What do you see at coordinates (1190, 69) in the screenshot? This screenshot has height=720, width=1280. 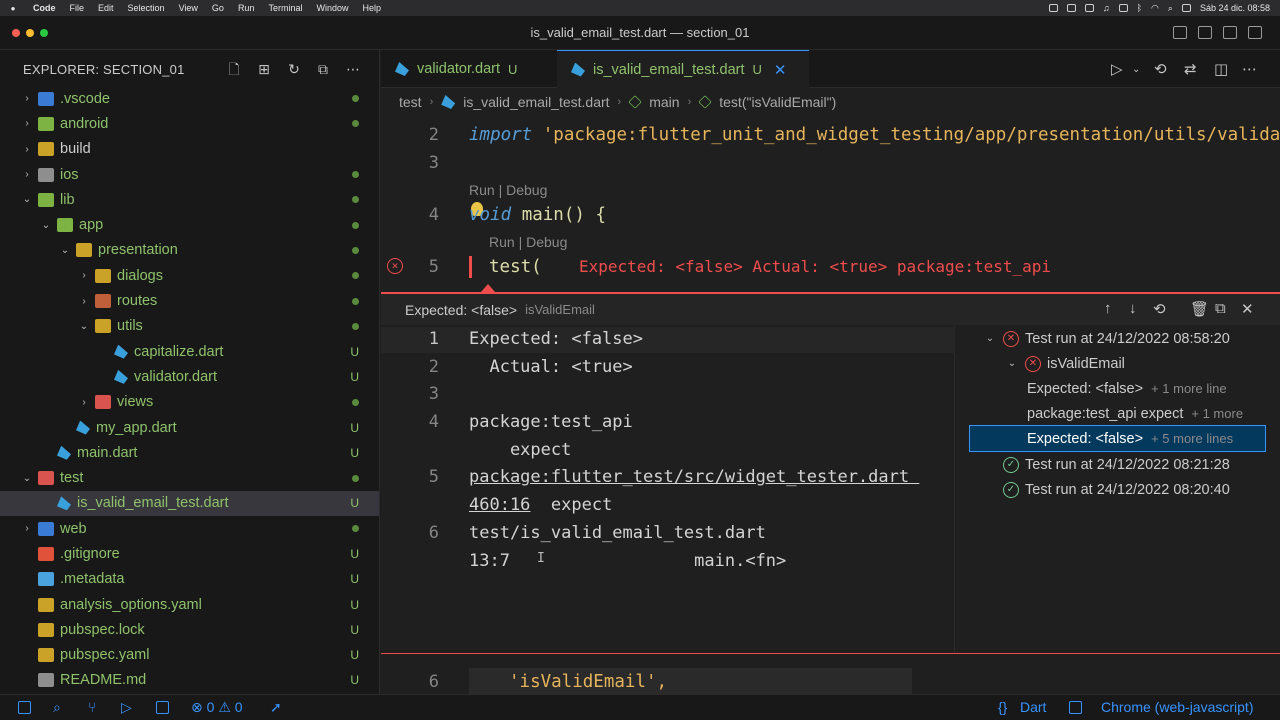 I see `compare-changes-icon: ⇄` at bounding box center [1190, 69].